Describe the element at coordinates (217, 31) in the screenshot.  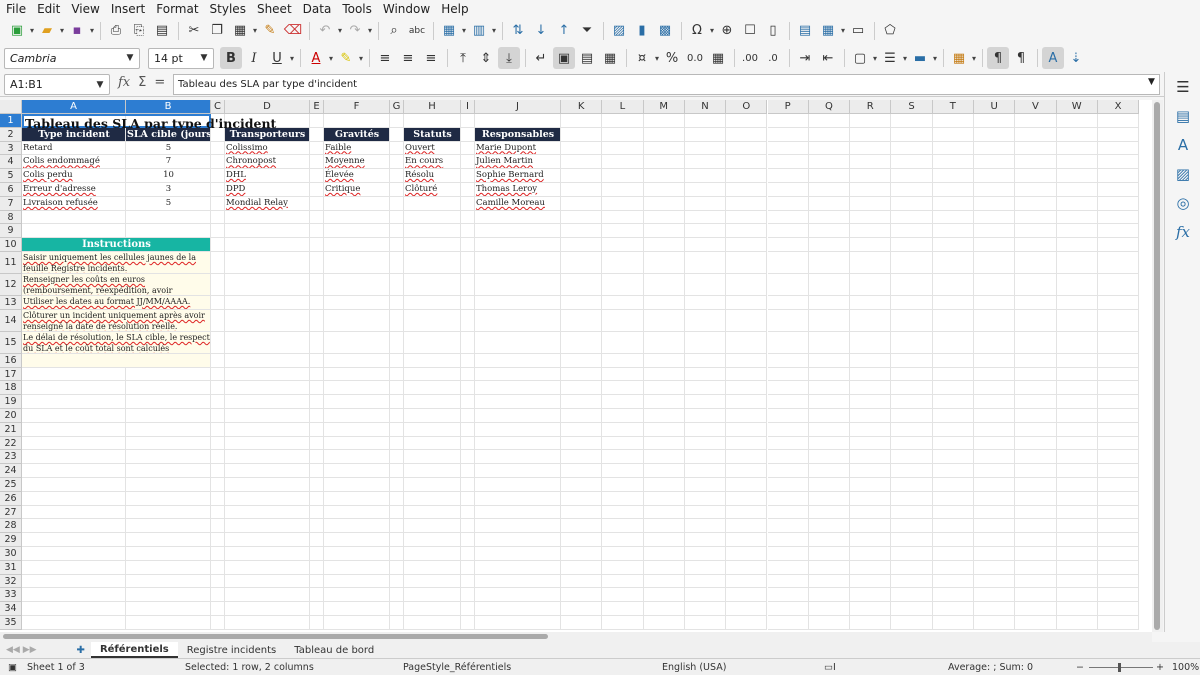
I see `copy-icon: ❐` at that location.